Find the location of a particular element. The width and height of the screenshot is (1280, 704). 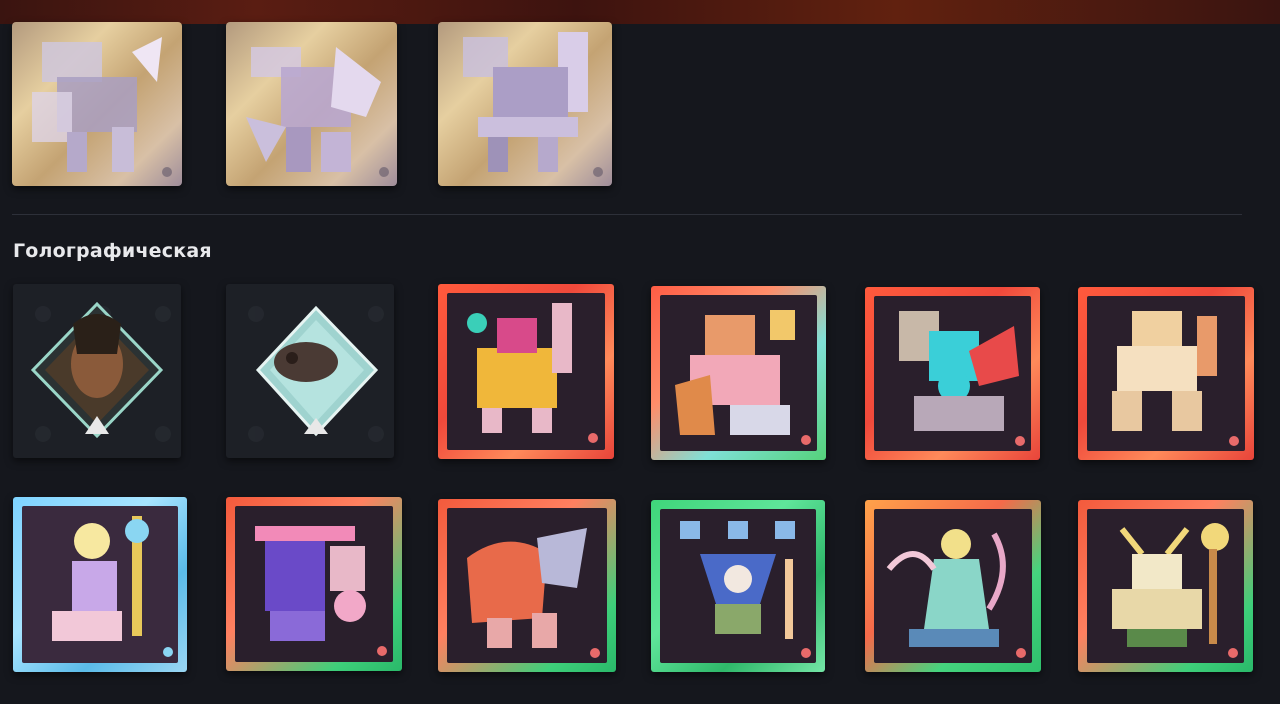

top-banner-strip is located at coordinates (640, 12).